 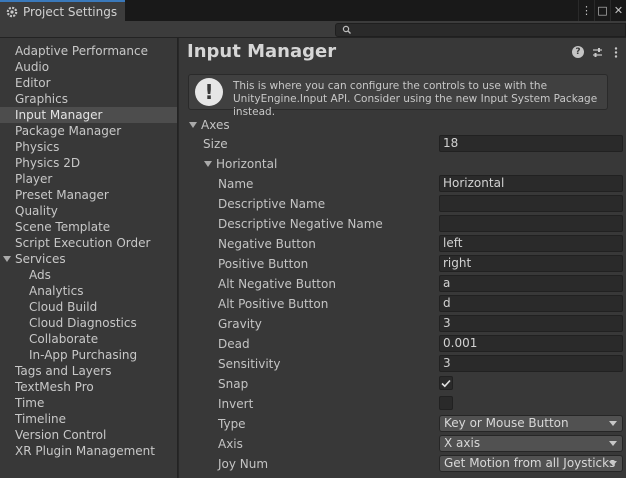 I want to click on property-row: Descriptive Negative Name, so click(x=402, y=224).